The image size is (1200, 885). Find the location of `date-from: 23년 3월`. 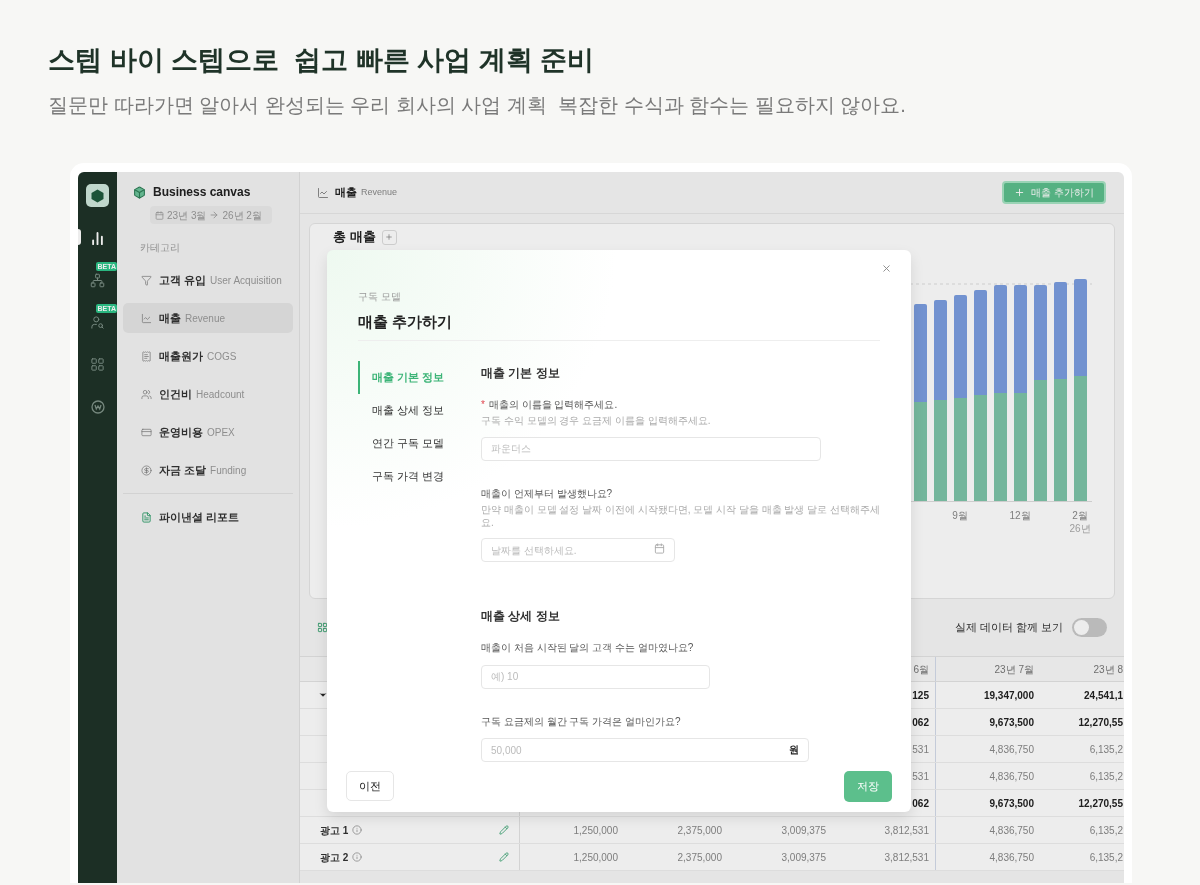

date-from: 23년 3월 is located at coordinates (187, 215).